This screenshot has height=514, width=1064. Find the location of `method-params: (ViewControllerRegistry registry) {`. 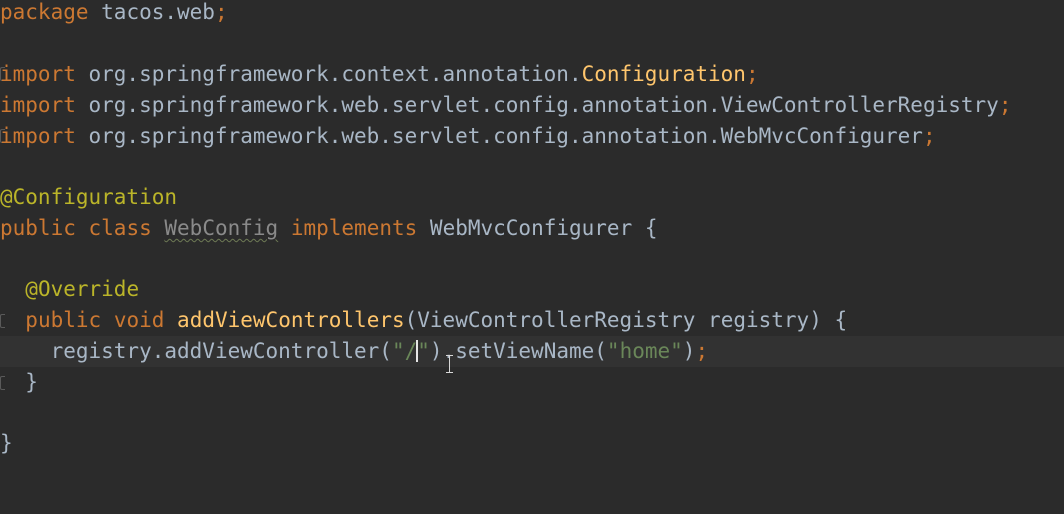

method-params: (ViewControllerRegistry registry) { is located at coordinates (626, 320).